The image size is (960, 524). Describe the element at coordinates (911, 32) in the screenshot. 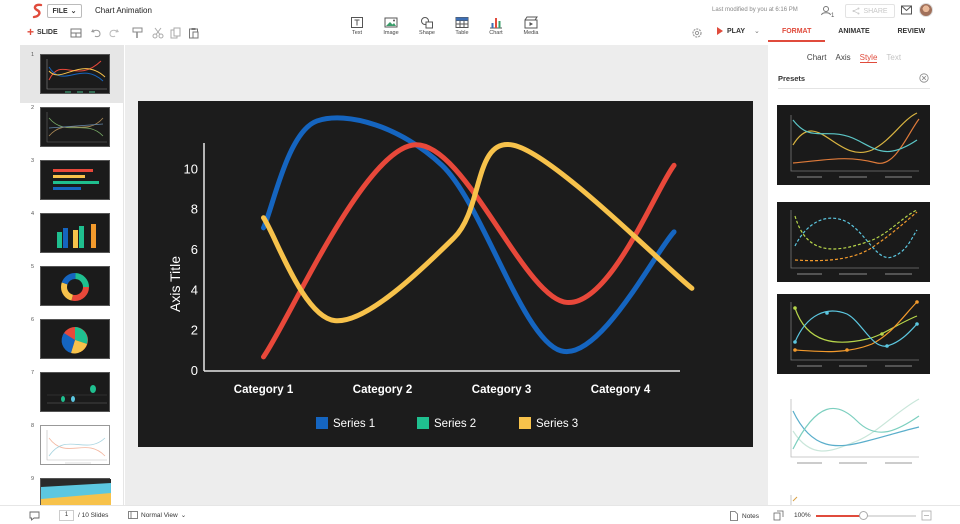

I see `tab-review: REVIEW` at that location.